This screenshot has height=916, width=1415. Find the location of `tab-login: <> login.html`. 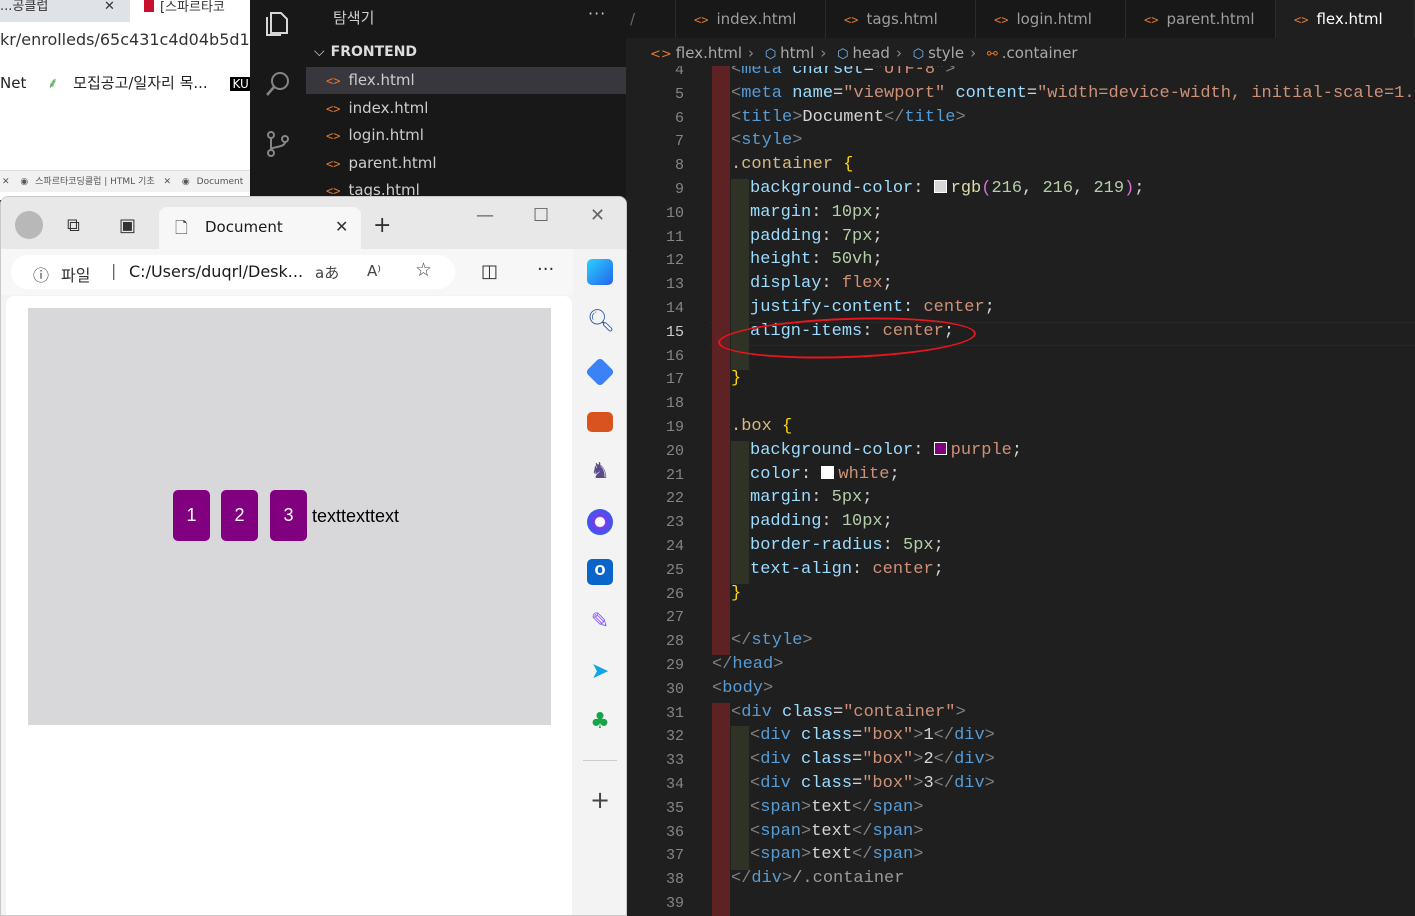

tab-login: <> login.html is located at coordinates (1051, 19).